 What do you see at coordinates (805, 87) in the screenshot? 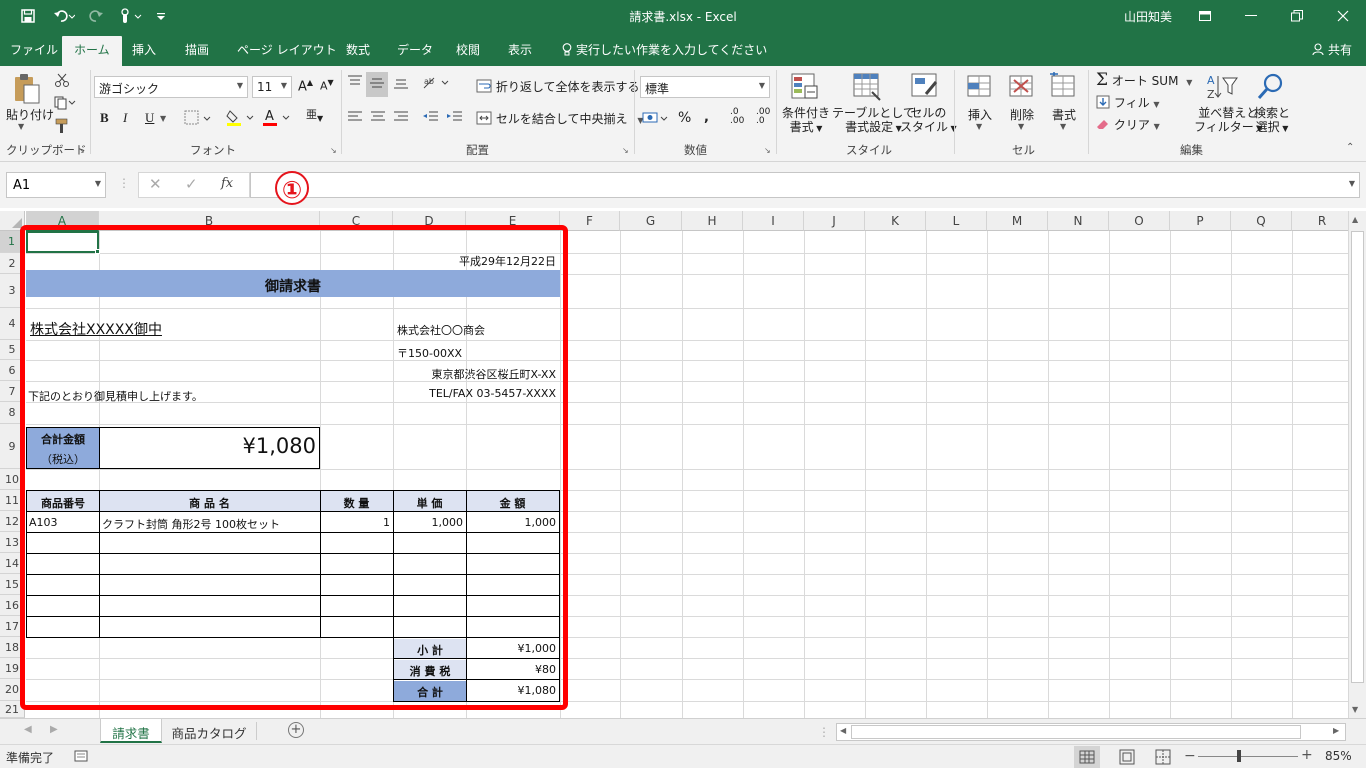
I see `conditional-formatting-icon` at bounding box center [805, 87].